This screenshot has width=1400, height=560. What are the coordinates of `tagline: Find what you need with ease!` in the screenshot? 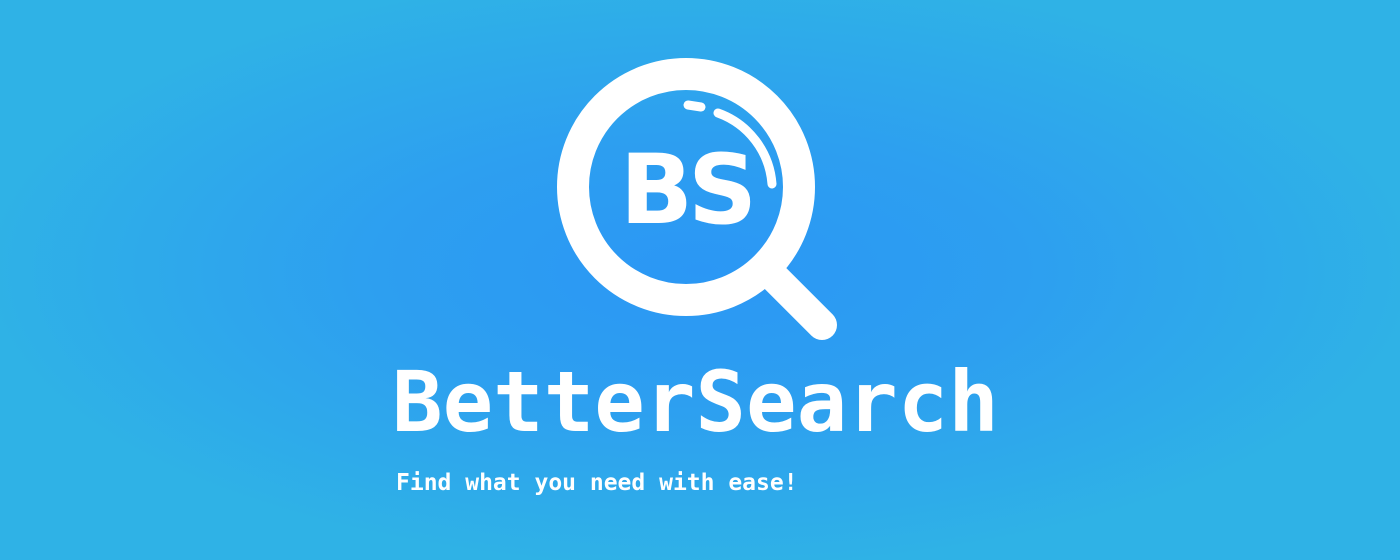 It's located at (597, 483).